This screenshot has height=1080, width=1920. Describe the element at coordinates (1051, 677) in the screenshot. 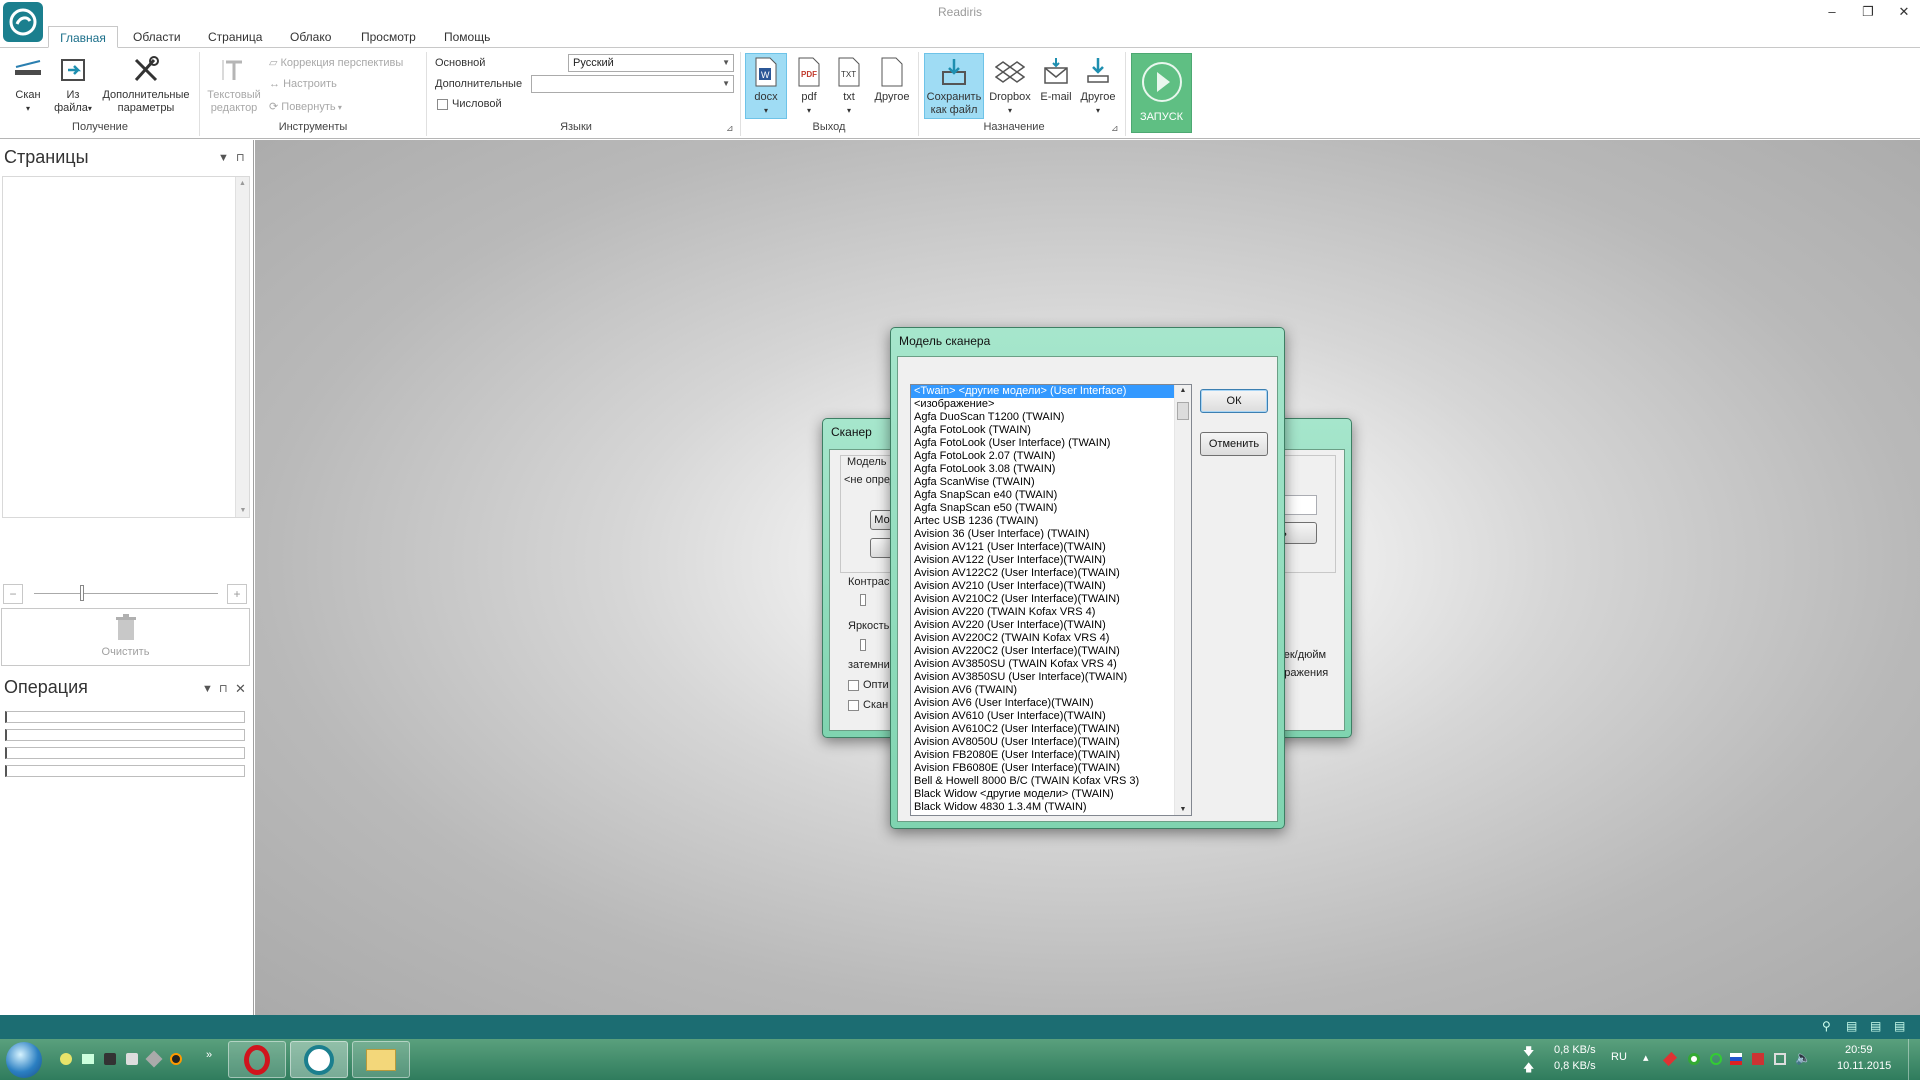

I see `scanner-model-item: Avision AV3850SU (User Interface)(TWAIN)` at that location.